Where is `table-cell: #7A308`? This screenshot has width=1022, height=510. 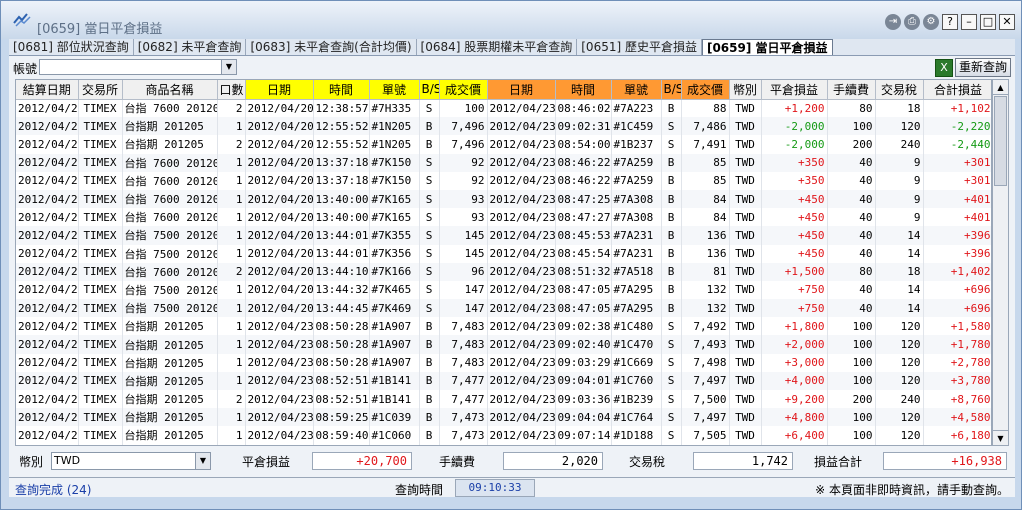 table-cell: #7A308 is located at coordinates (636, 217).